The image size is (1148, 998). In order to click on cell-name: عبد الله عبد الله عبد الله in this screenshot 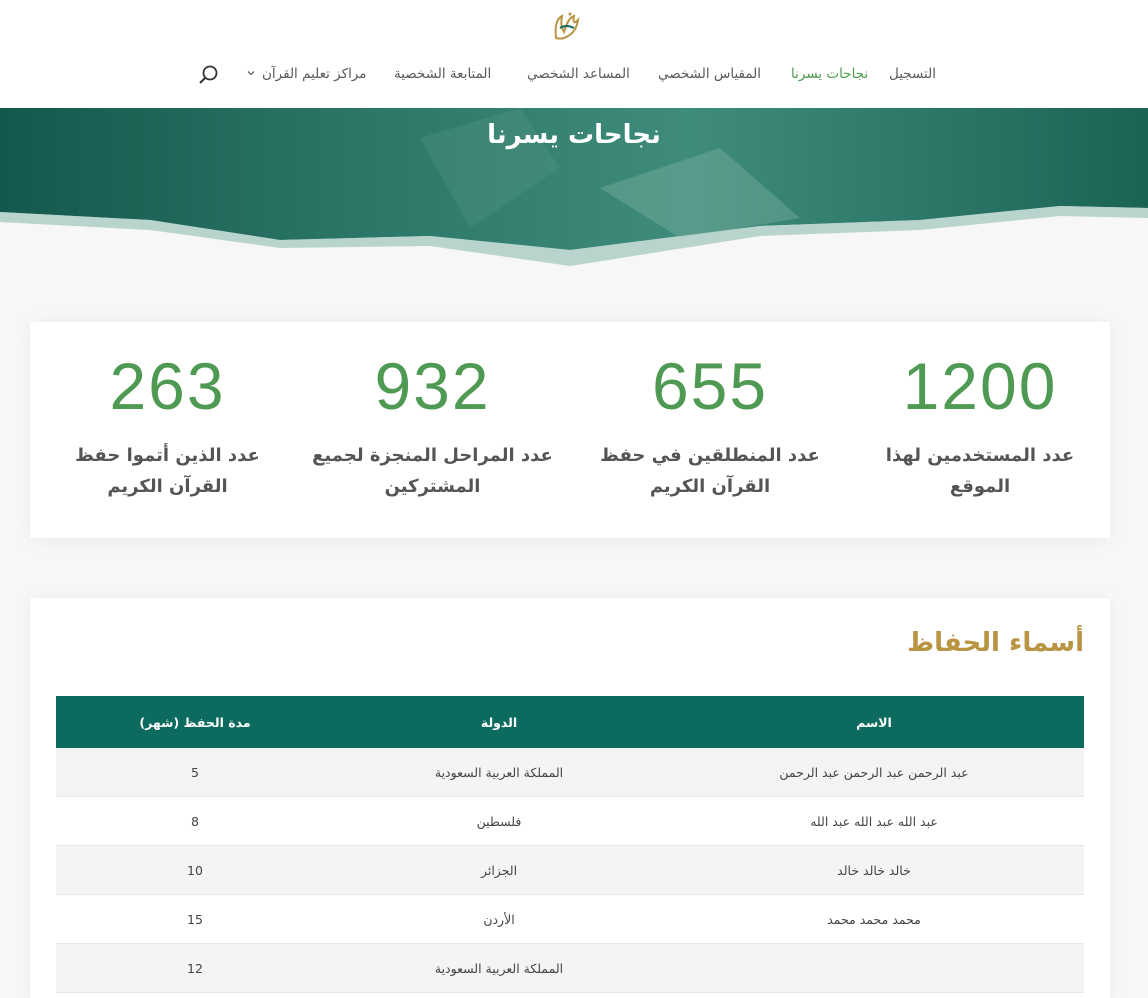, I will do `click(874, 821)`.